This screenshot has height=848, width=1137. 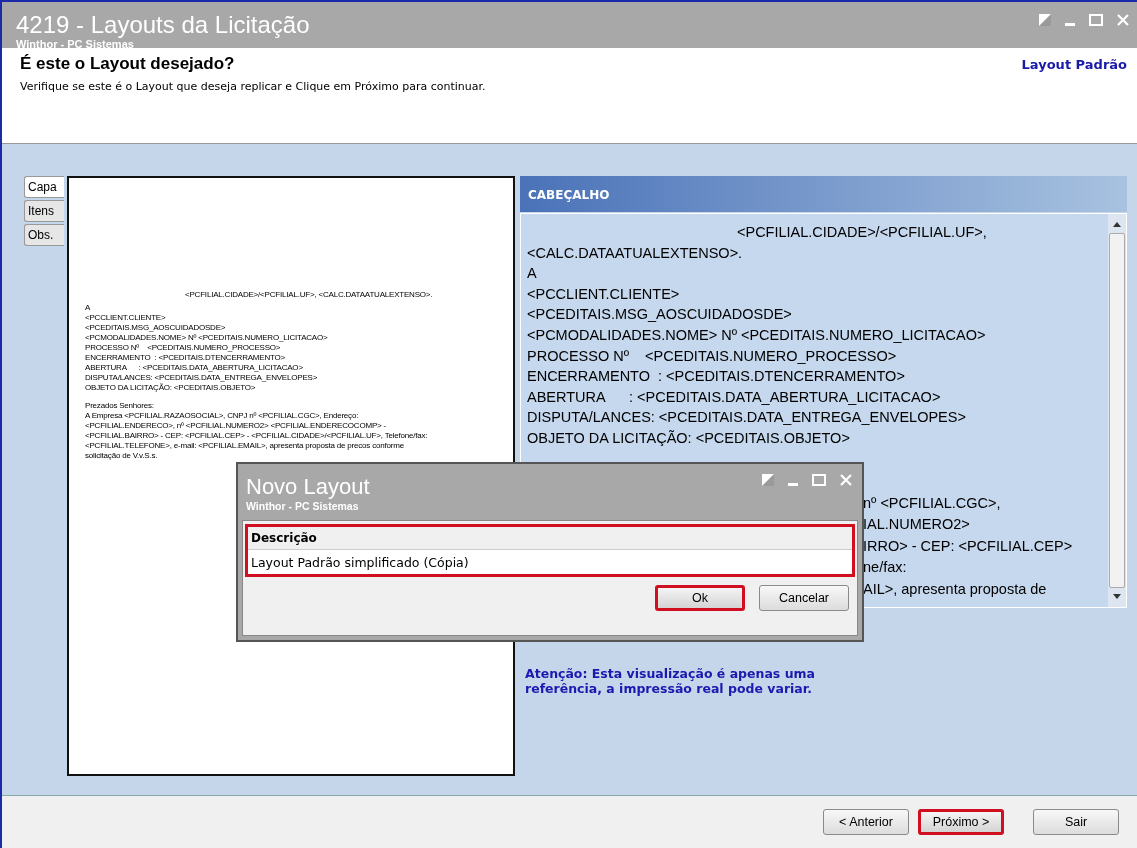 I want to click on description-input: Layout Padrão simplificado (Cópia), so click(x=550, y=562).